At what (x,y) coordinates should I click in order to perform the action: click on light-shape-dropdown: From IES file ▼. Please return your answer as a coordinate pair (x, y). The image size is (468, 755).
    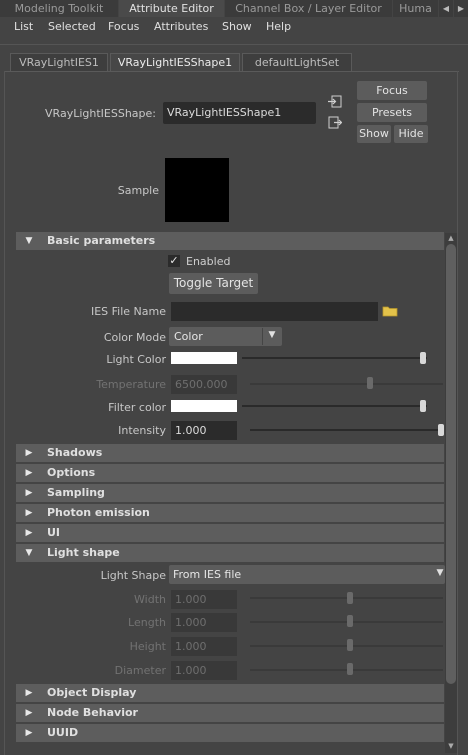
    Looking at the image, I should click on (307, 574).